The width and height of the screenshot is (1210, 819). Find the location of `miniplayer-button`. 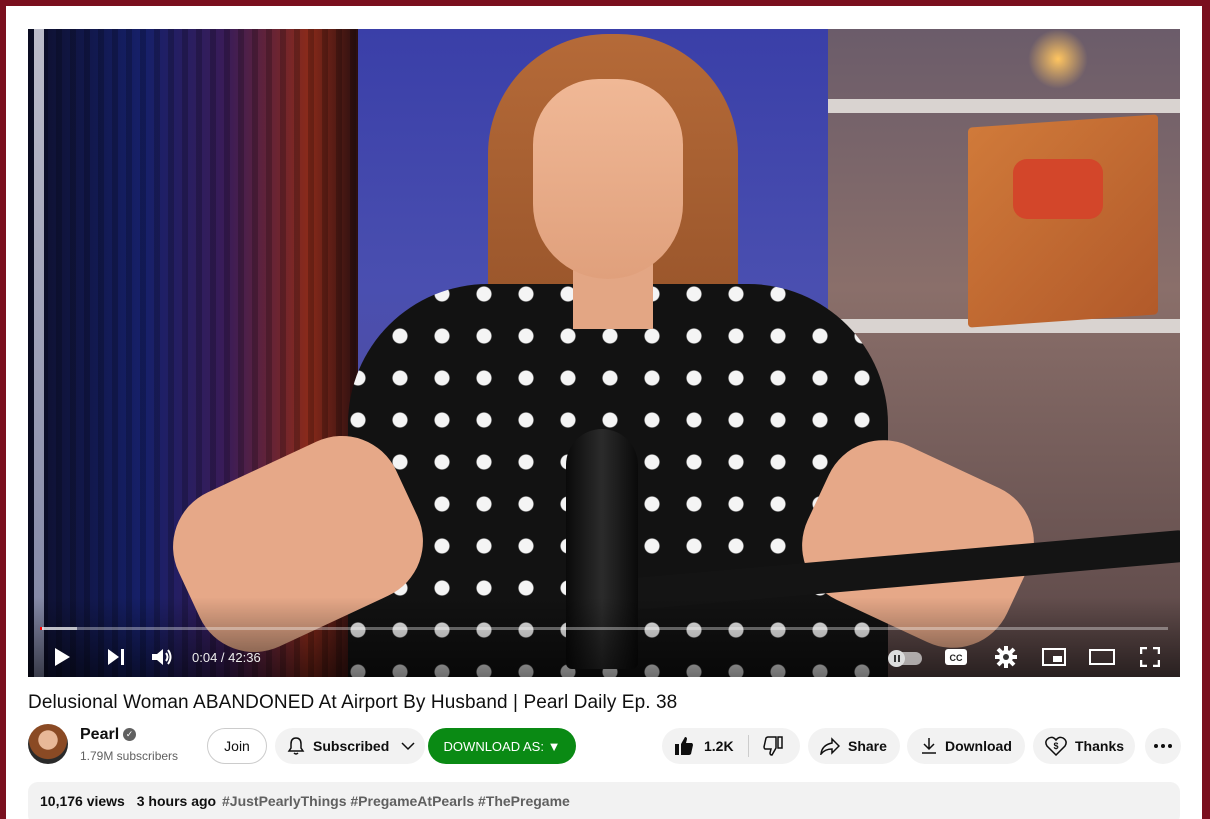

miniplayer-button is located at coordinates (1054, 657).